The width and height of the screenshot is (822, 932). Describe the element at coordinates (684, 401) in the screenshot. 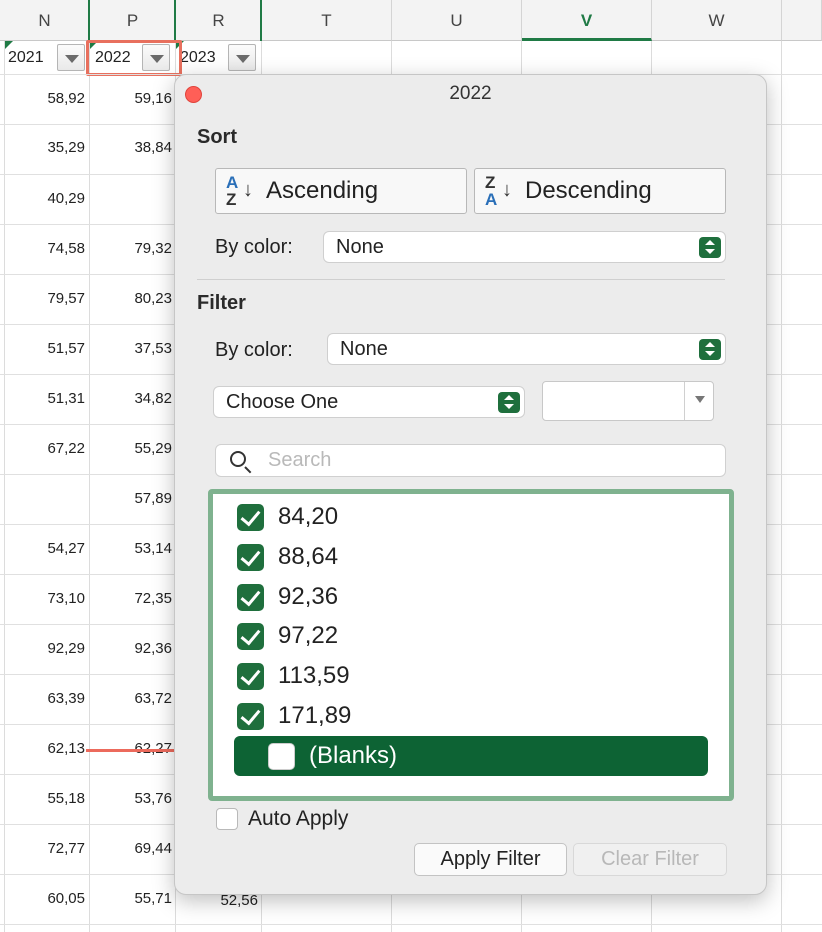

I see `combo-separator` at that location.